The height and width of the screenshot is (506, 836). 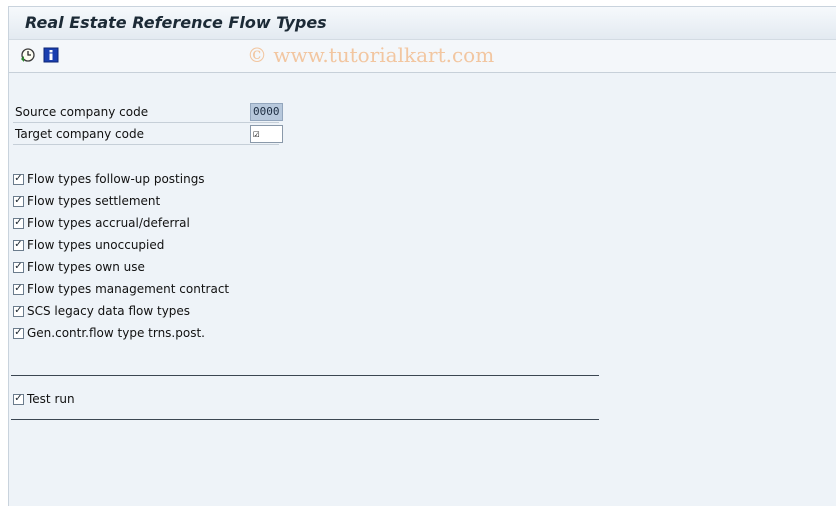 I want to click on info-icon, so click(x=51, y=55).